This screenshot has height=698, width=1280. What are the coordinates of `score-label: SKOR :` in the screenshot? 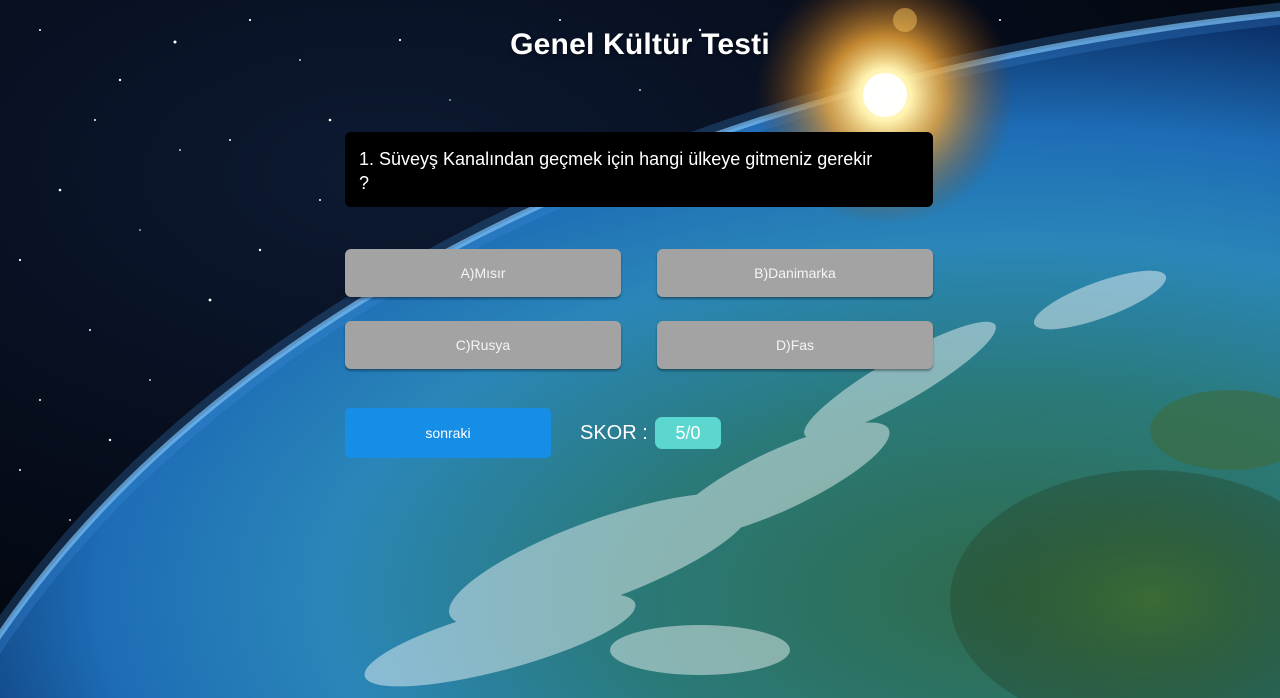 It's located at (614, 433).